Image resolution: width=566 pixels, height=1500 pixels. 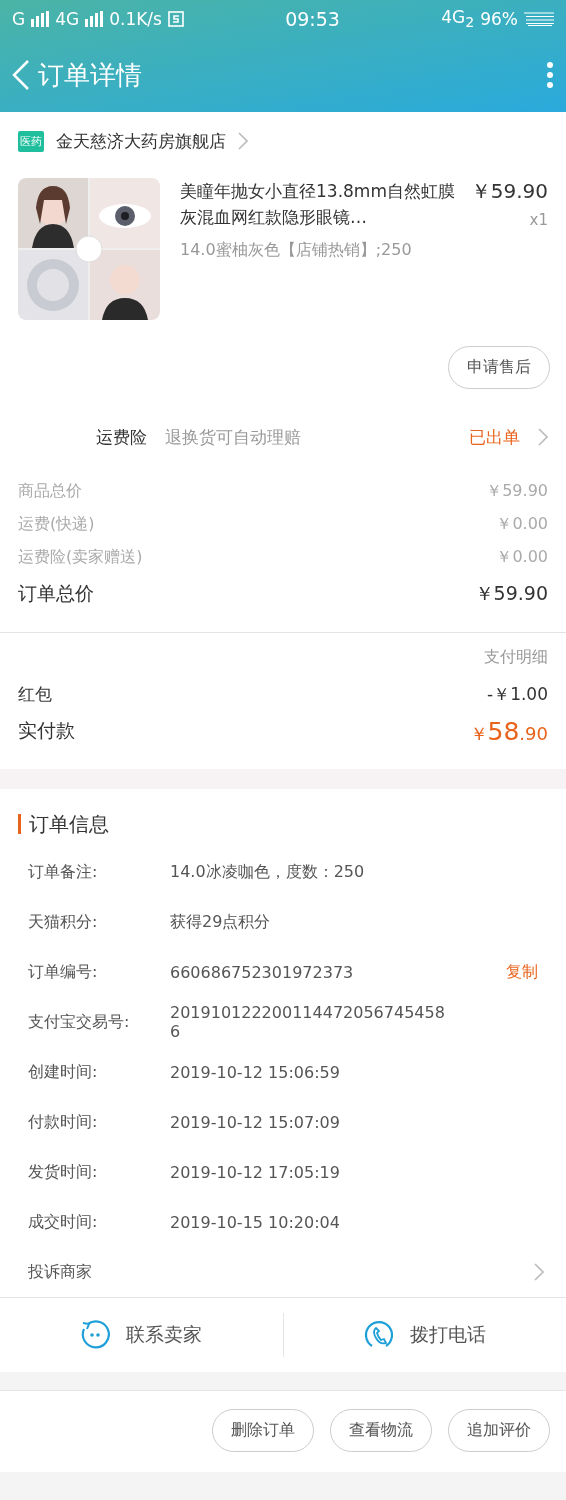 What do you see at coordinates (141, 141) in the screenshot?
I see `store-name: 金天慈济大药房旗舰店` at bounding box center [141, 141].